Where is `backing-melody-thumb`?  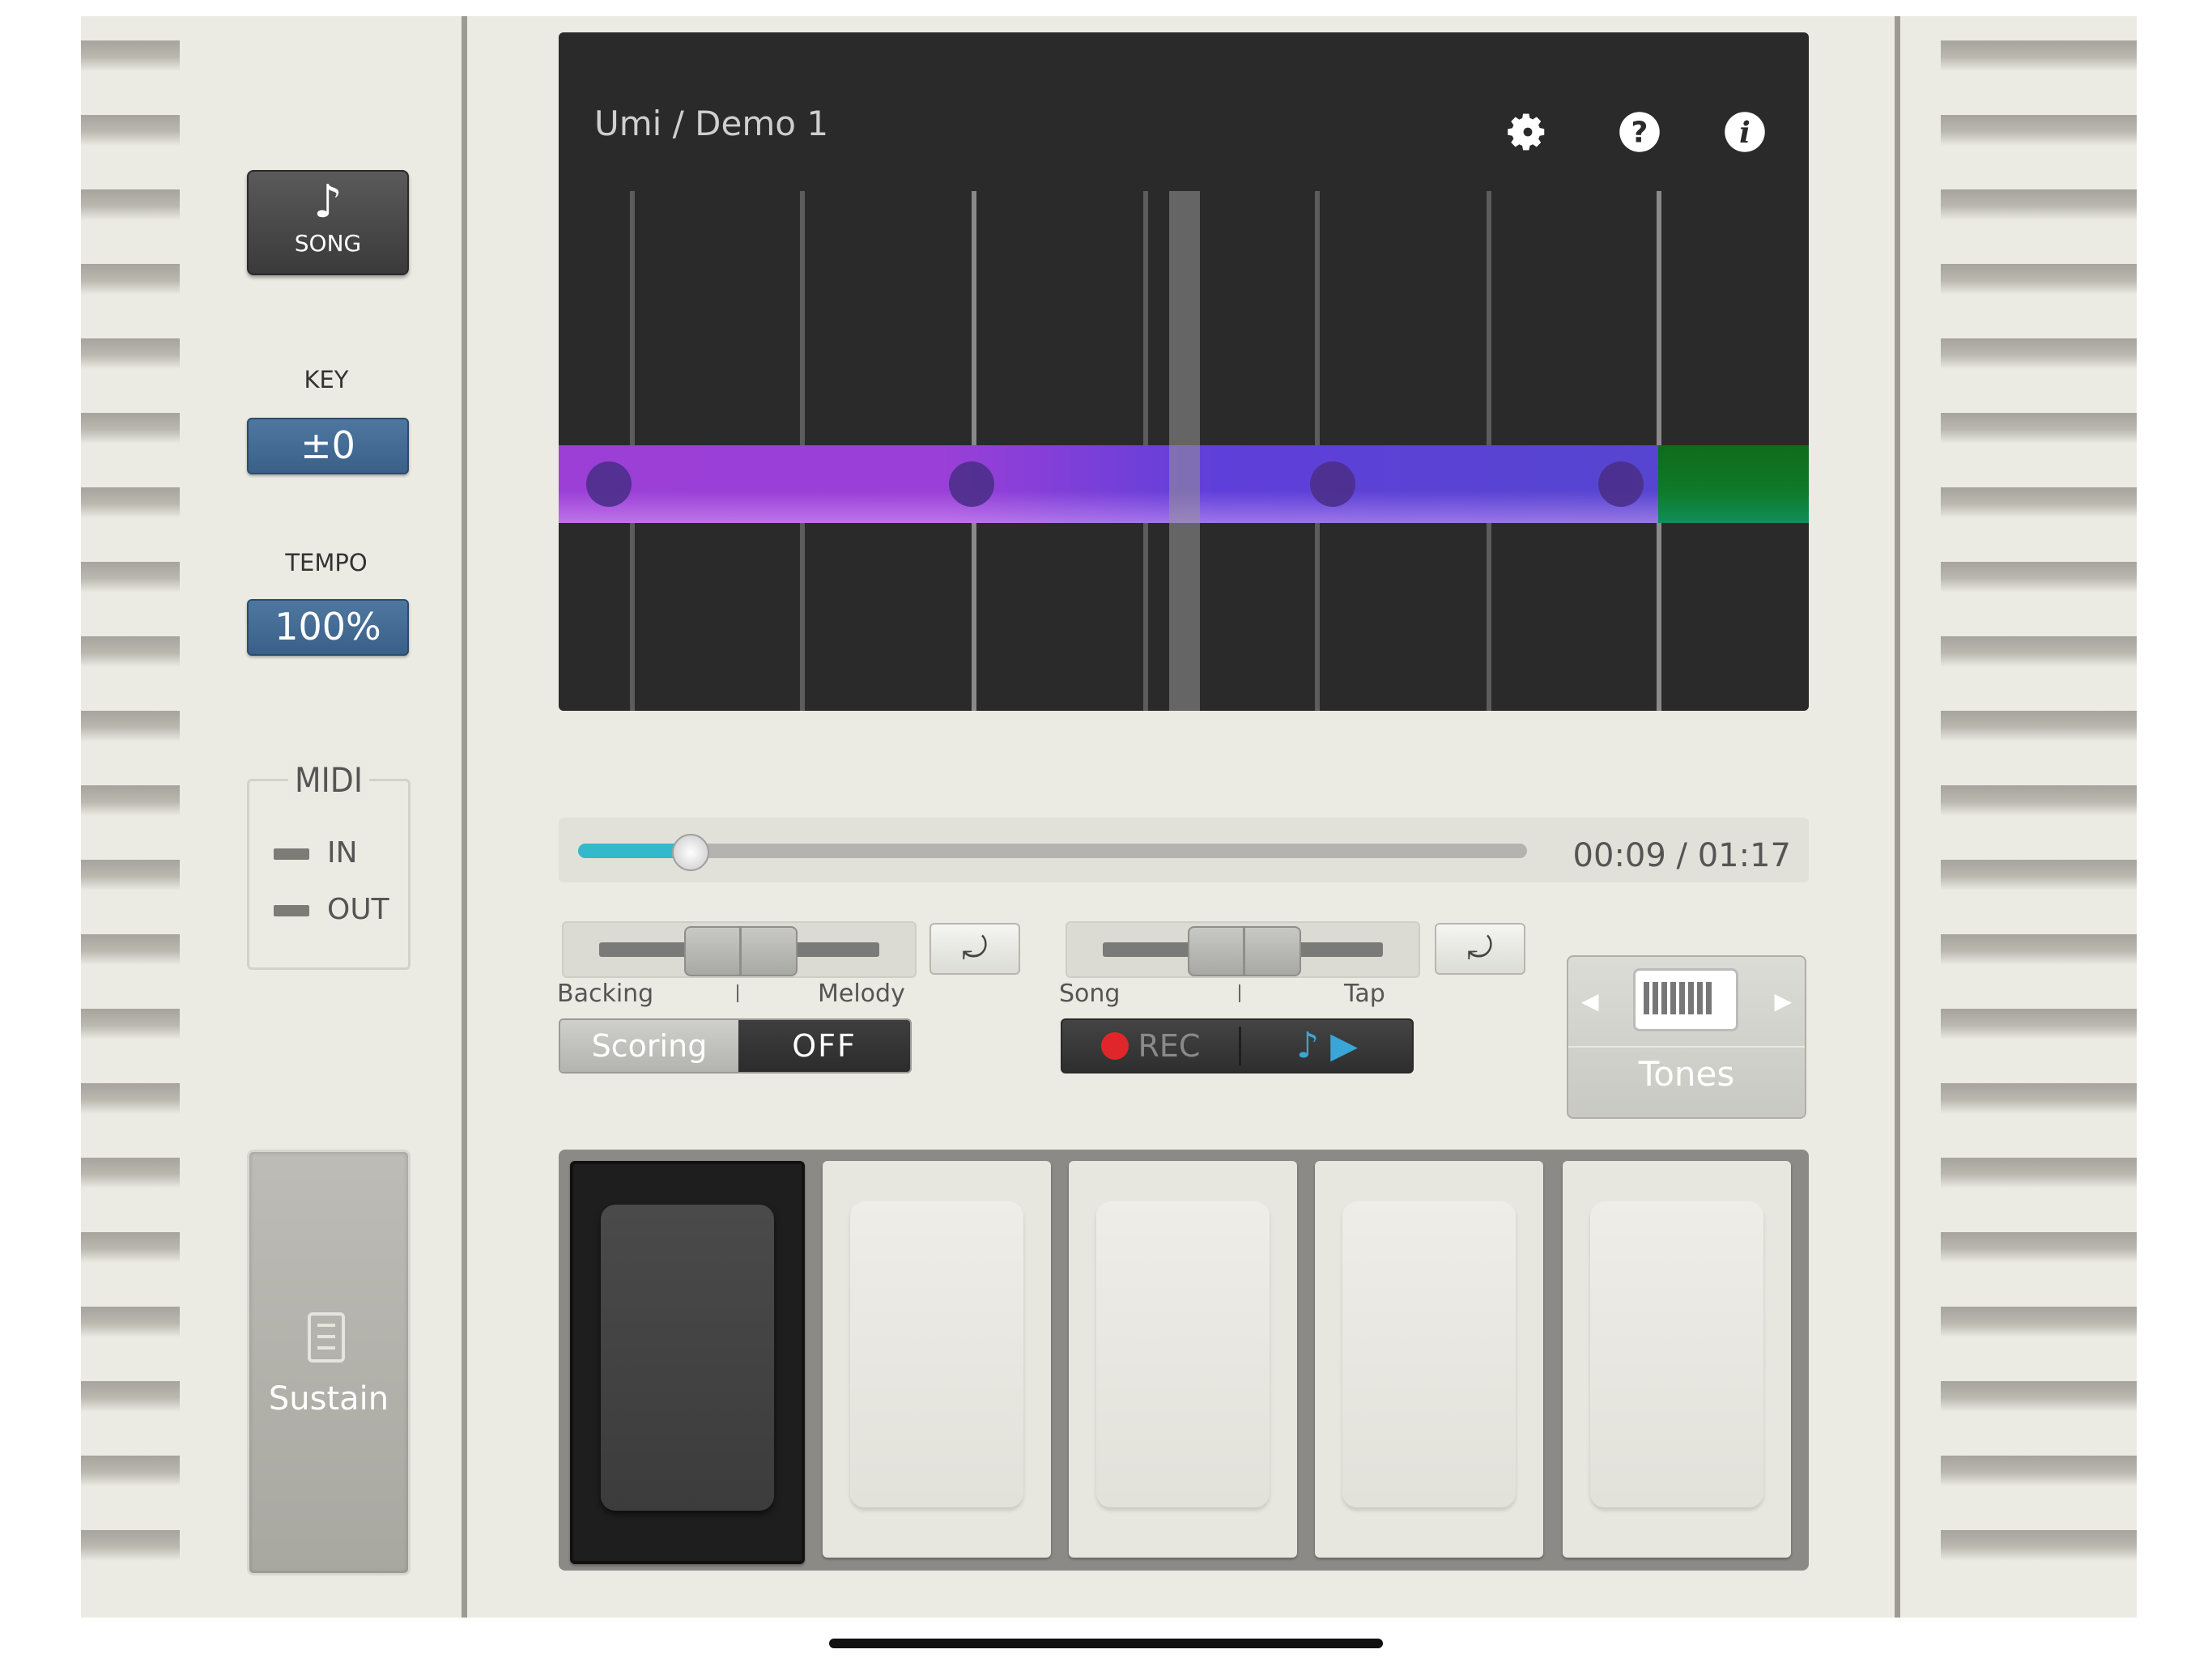 backing-melody-thumb is located at coordinates (741, 951).